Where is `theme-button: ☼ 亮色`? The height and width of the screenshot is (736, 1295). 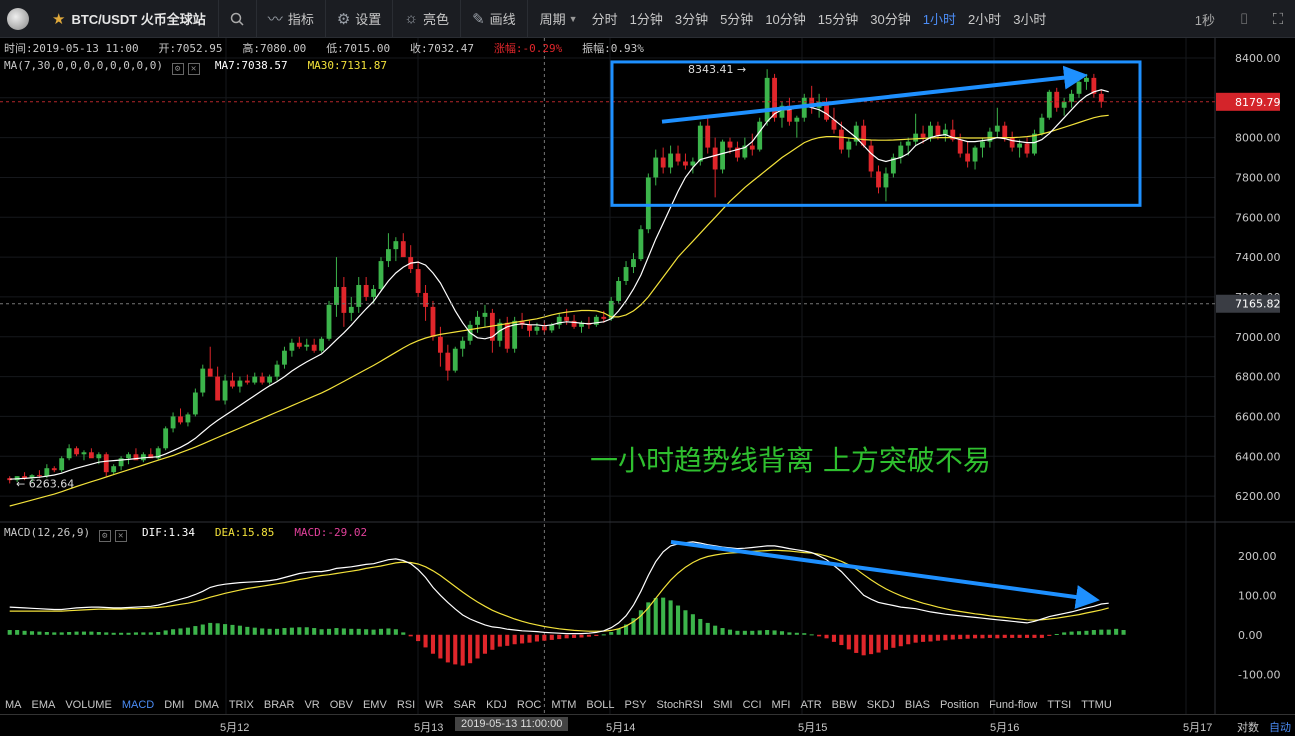 theme-button: ☼ 亮色 is located at coordinates (427, 19).